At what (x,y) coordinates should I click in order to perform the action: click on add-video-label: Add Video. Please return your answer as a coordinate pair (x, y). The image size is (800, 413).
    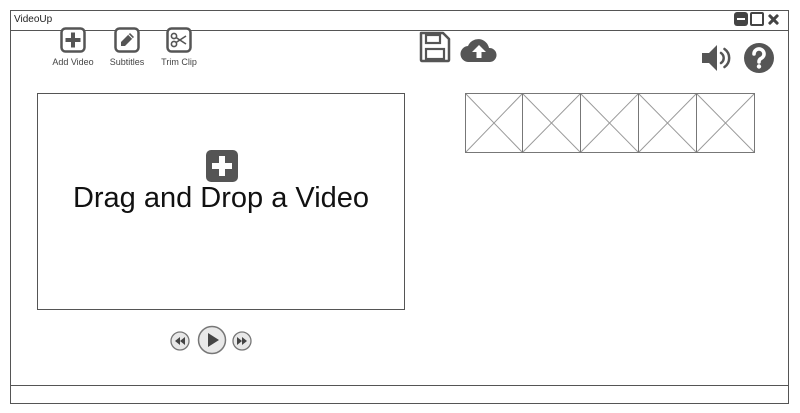
    Looking at the image, I should click on (73, 62).